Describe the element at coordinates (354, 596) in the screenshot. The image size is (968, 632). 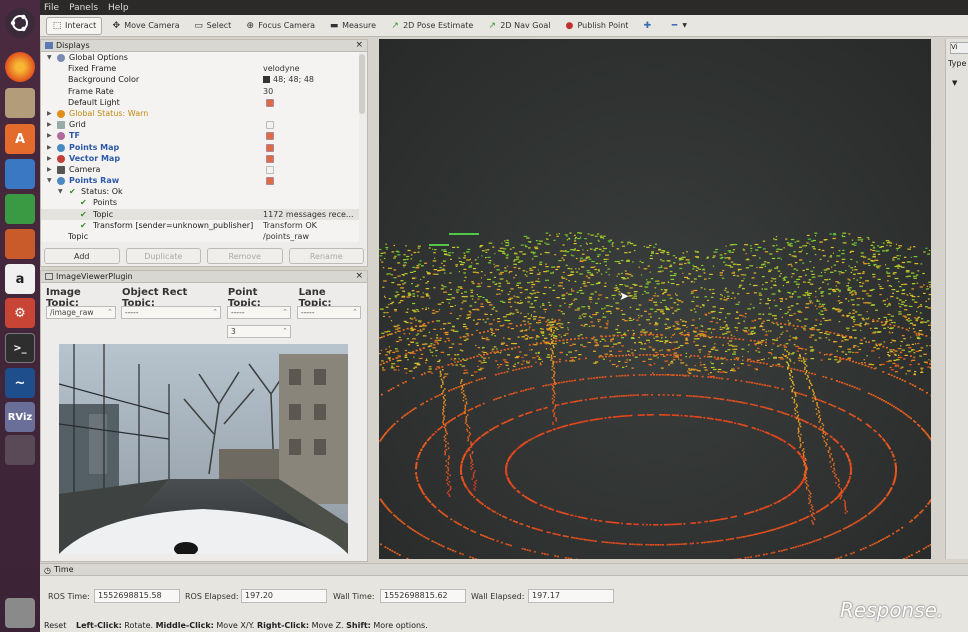
I see `wall-time-label: Wall Time:` at that location.